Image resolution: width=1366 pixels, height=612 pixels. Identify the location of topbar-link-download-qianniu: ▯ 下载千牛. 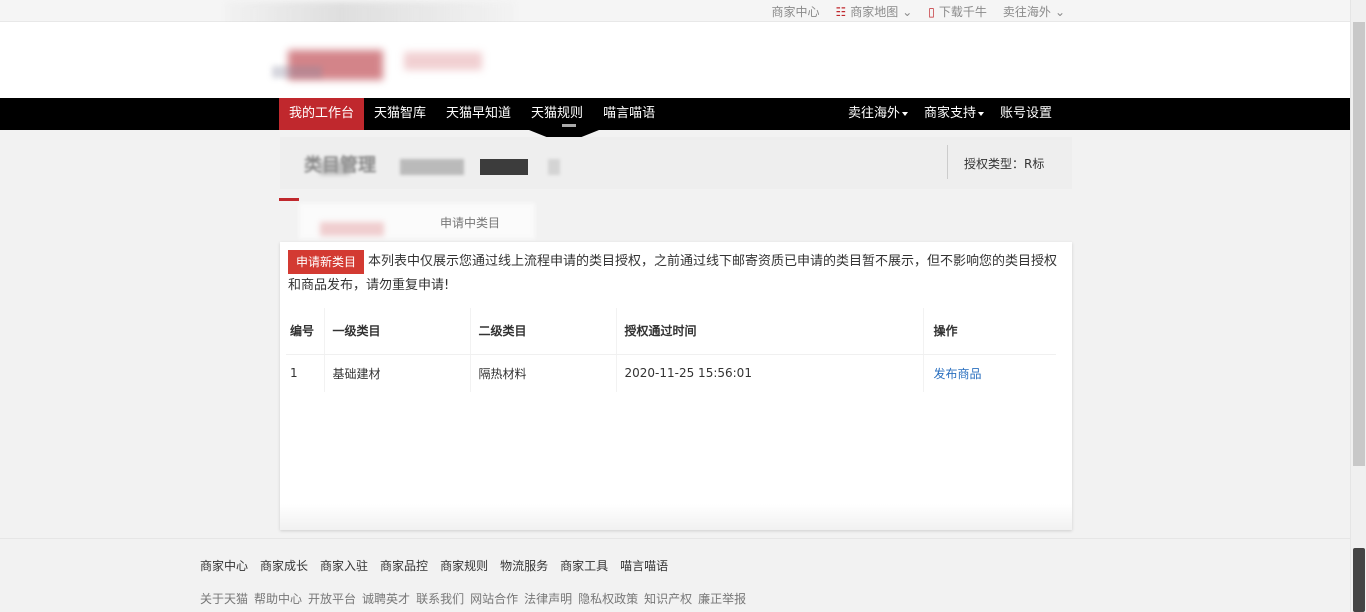
(957, 11).